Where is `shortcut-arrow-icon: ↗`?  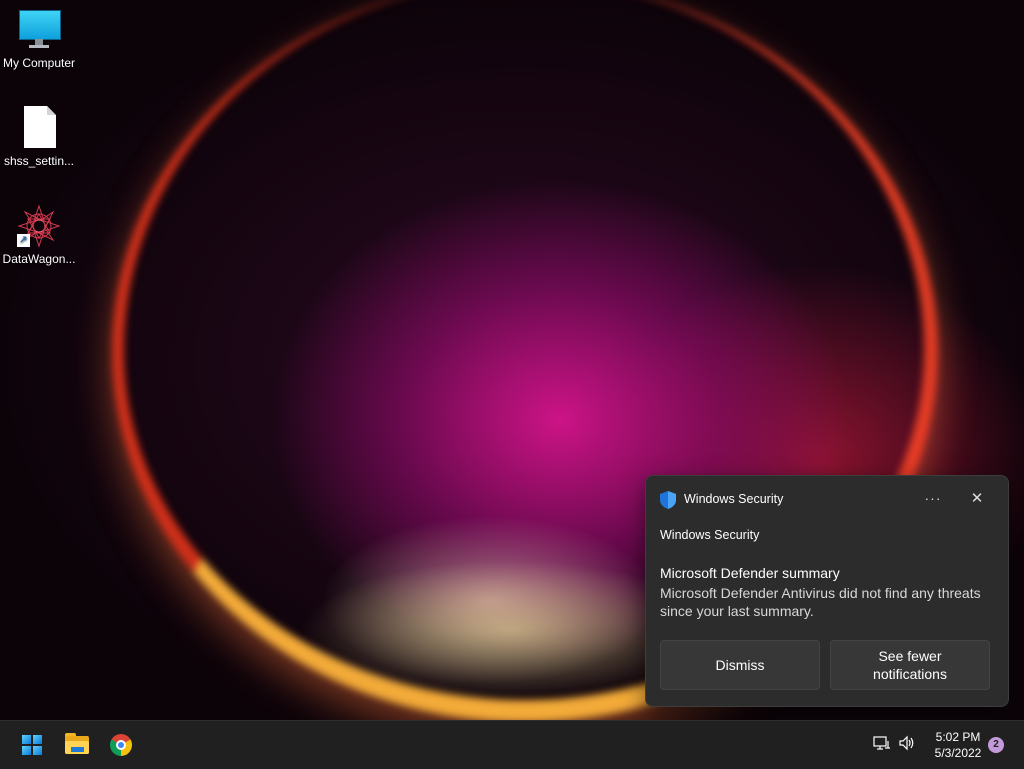 shortcut-arrow-icon: ↗ is located at coordinates (23, 240).